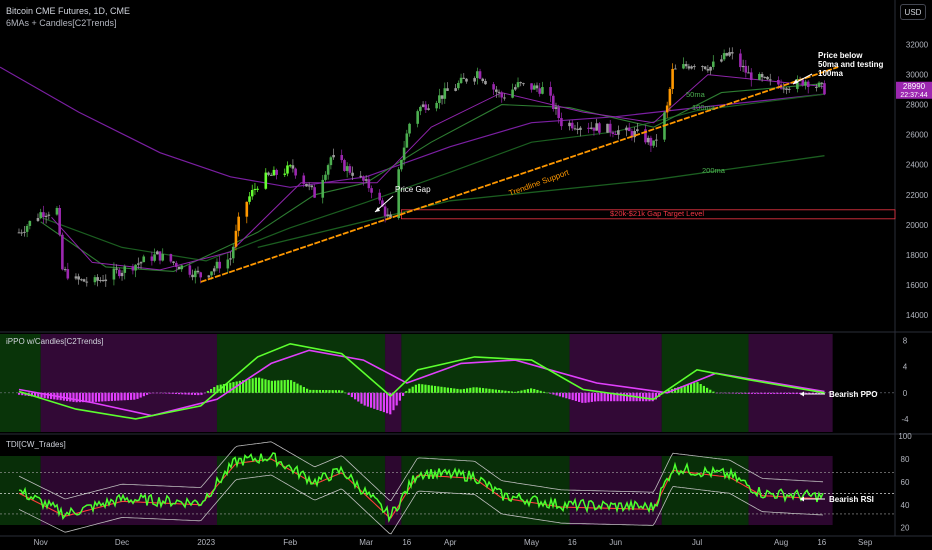 This screenshot has height=550, width=932. Describe the element at coordinates (917, 315) in the screenshot. I see `price-tick-label: 14000` at that location.